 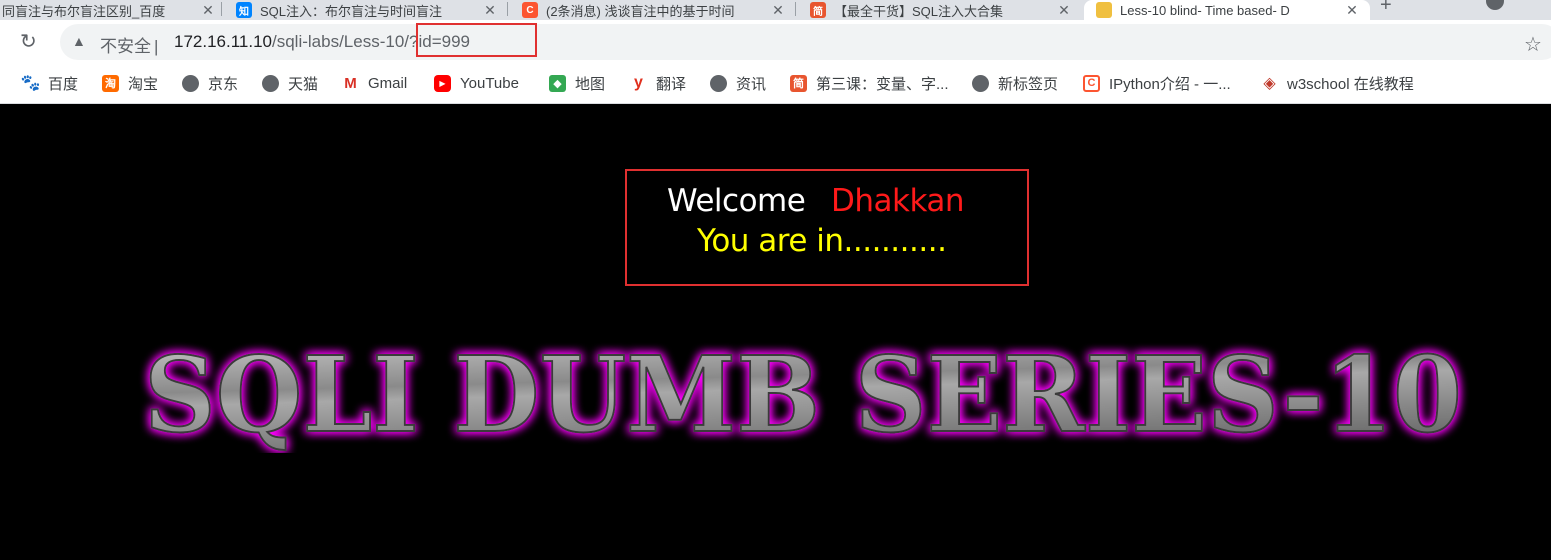 I want to click on bookmark-label: 翻译, so click(x=671, y=84).